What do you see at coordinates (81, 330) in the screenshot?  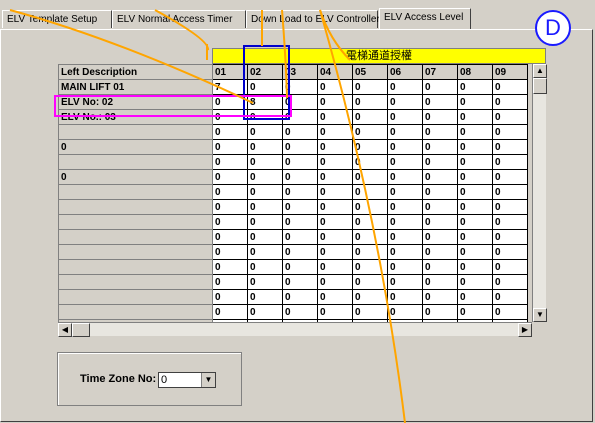 I see `hscroll-thumb` at bounding box center [81, 330].